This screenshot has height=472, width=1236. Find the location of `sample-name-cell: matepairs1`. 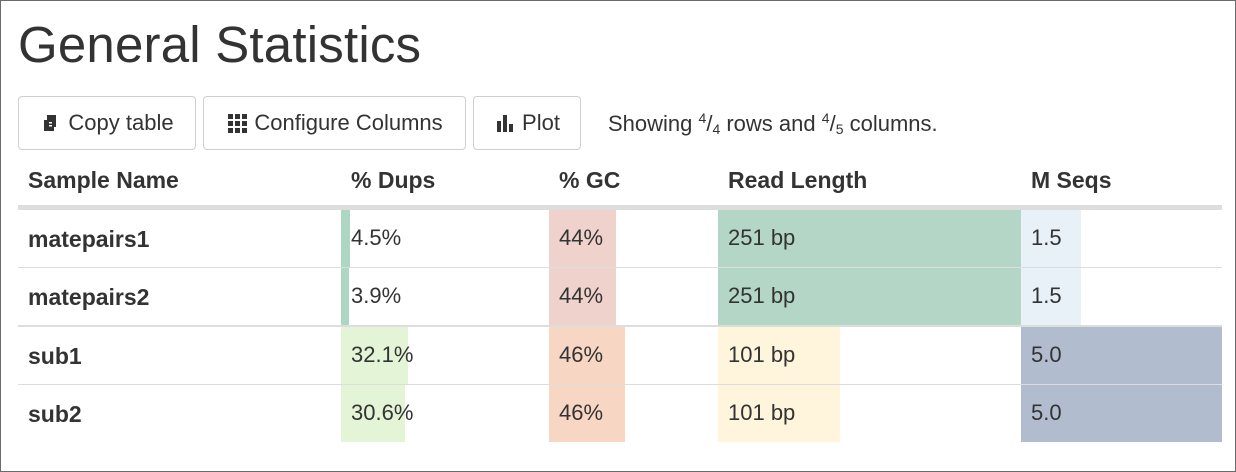

sample-name-cell: matepairs1 is located at coordinates (89, 239).